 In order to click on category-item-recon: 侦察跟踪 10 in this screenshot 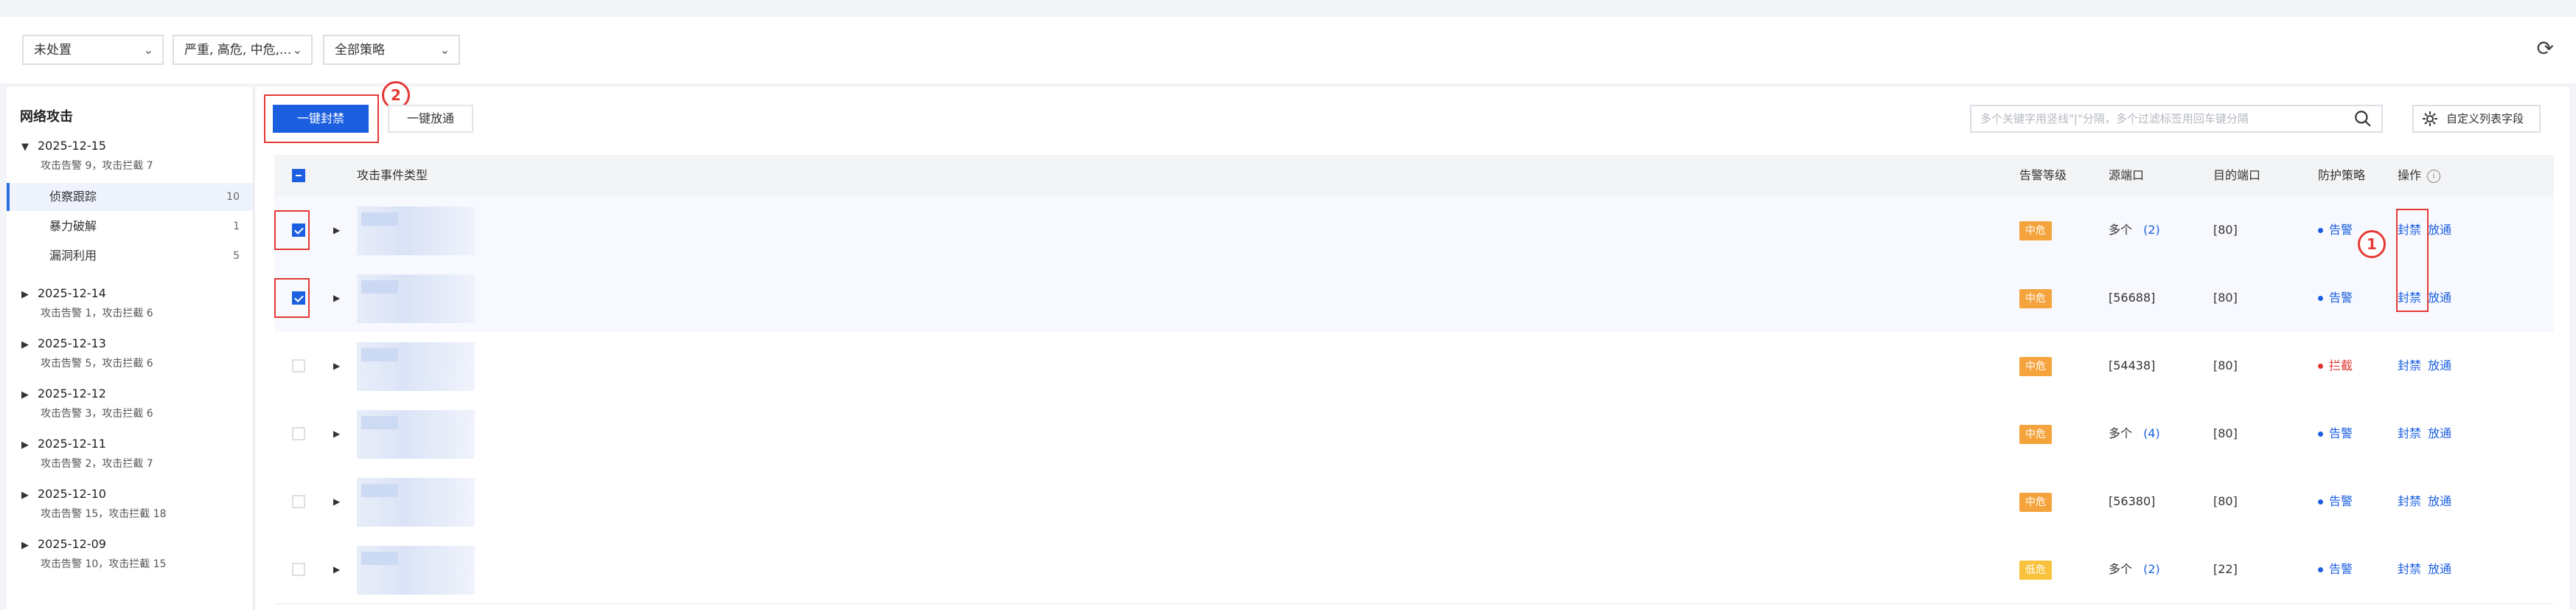, I will do `click(130, 197)`.